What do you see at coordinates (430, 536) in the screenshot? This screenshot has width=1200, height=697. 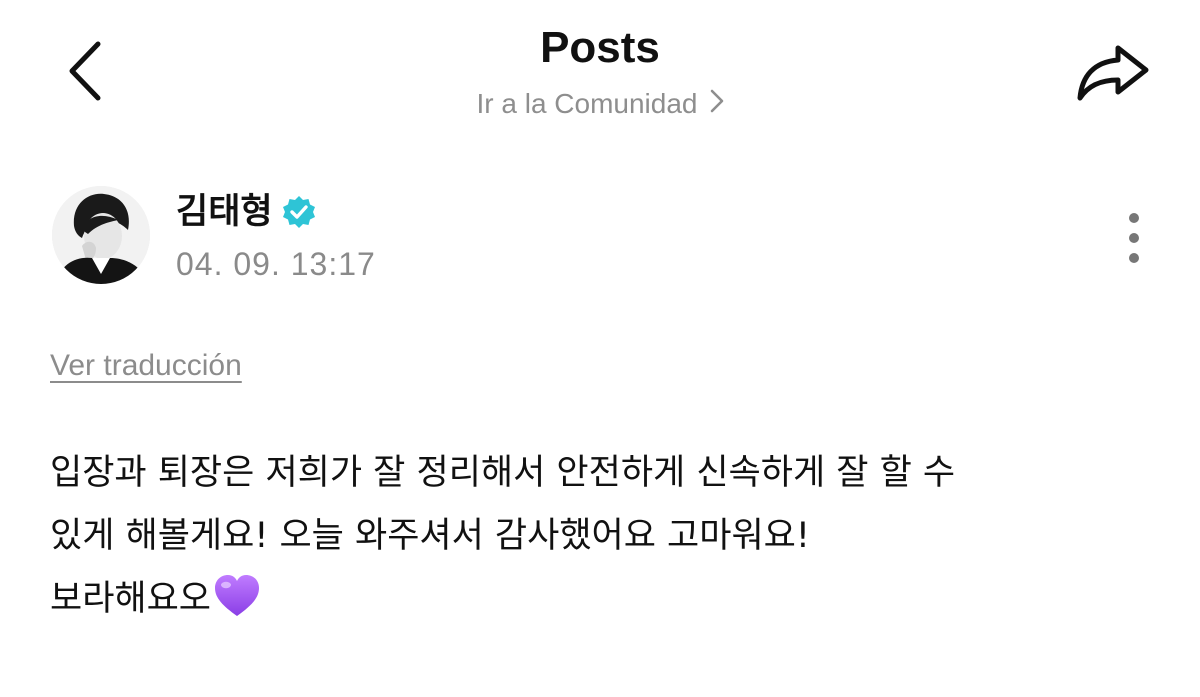 I see `post-body-line: 있게 해볼게요! 오늘 와주셔서 감사했어요 고마워요!` at bounding box center [430, 536].